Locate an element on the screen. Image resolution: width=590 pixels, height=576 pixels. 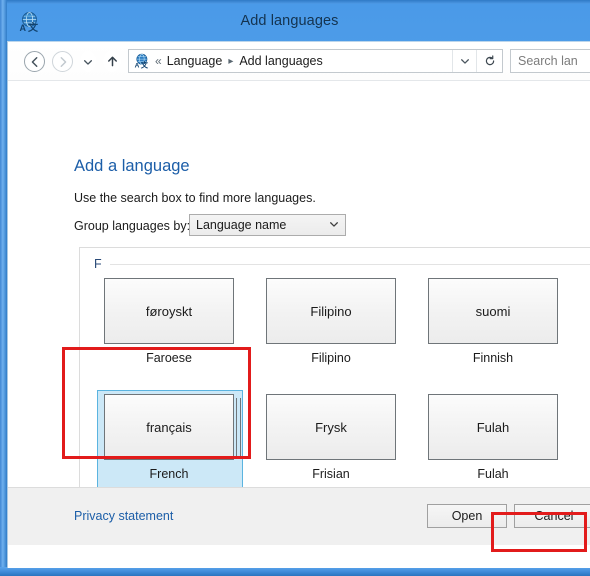
svg-text: A is located at coordinates (137, 66).